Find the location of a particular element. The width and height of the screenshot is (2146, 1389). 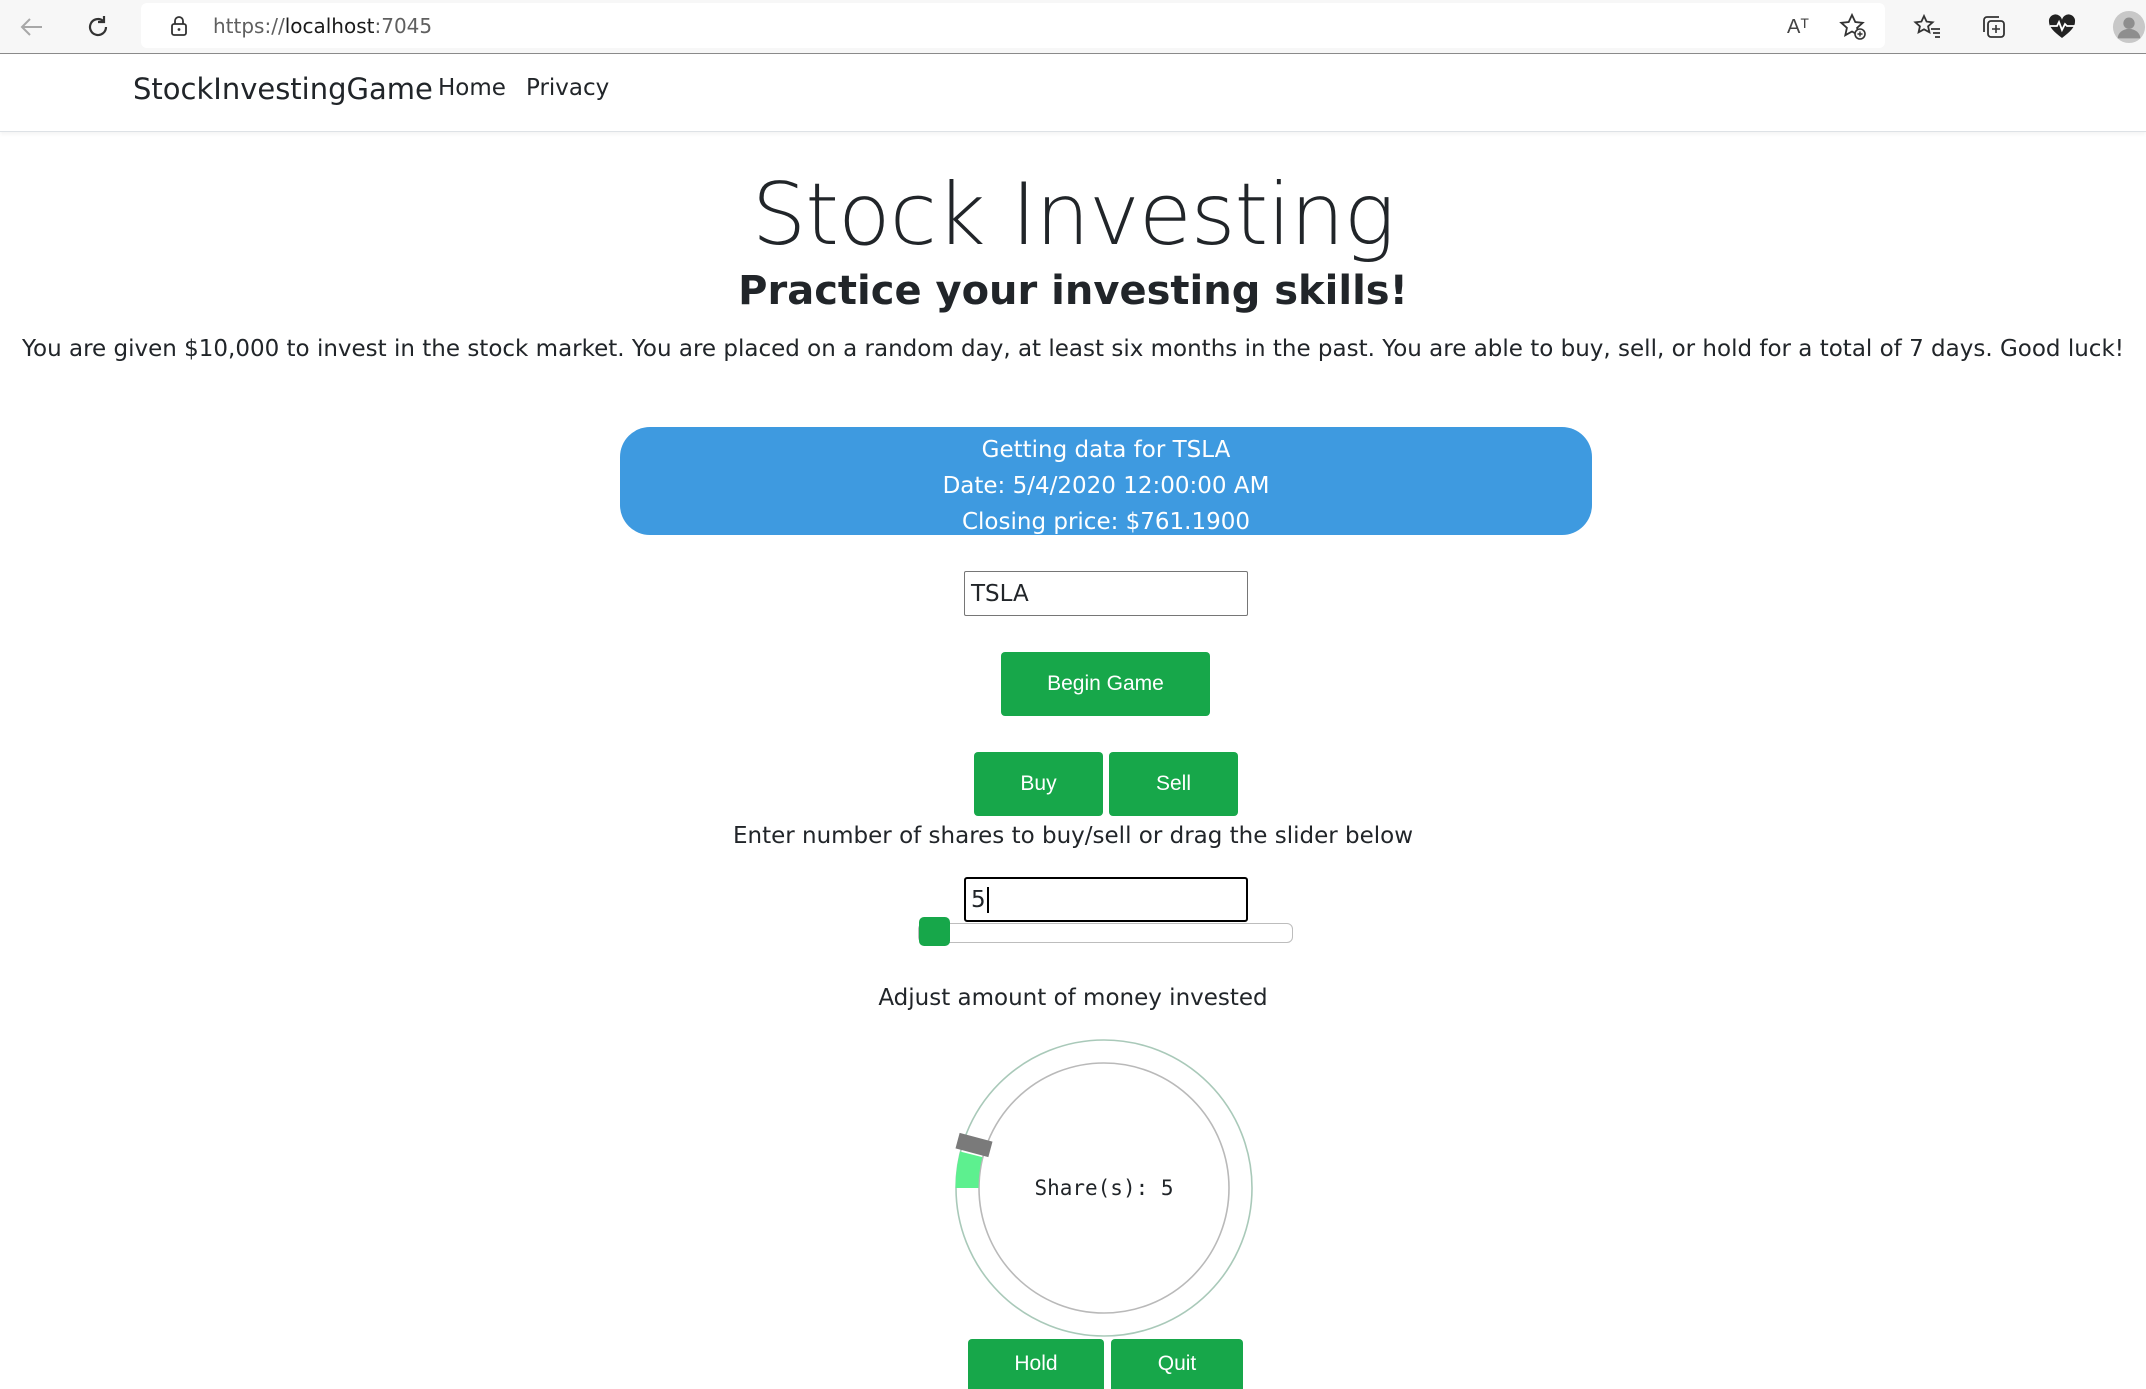

lock-icon is located at coordinates (179, 26).